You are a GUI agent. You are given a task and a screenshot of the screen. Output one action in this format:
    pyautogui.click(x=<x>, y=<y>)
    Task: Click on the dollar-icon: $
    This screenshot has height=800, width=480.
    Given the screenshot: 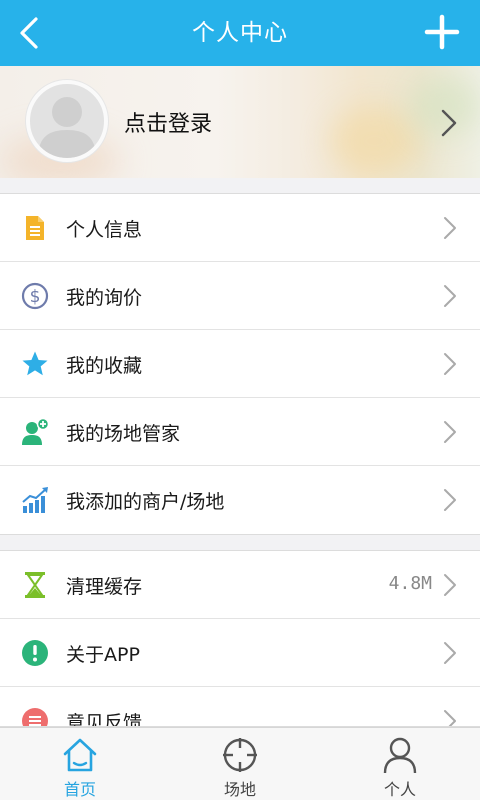 What is the action you would take?
    pyautogui.click(x=35, y=296)
    